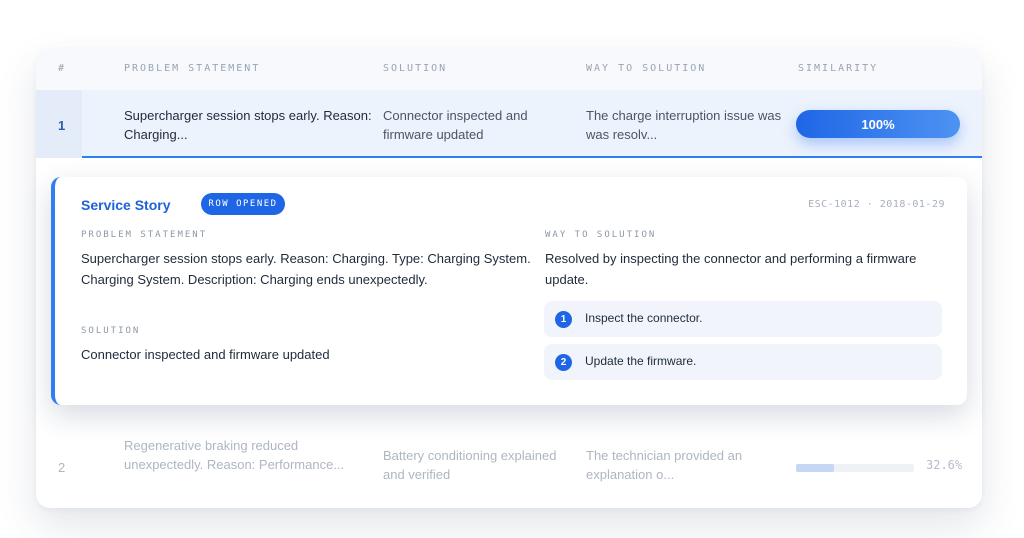 This screenshot has width=1024, height=538. I want to click on row-number: 1, so click(62, 125).